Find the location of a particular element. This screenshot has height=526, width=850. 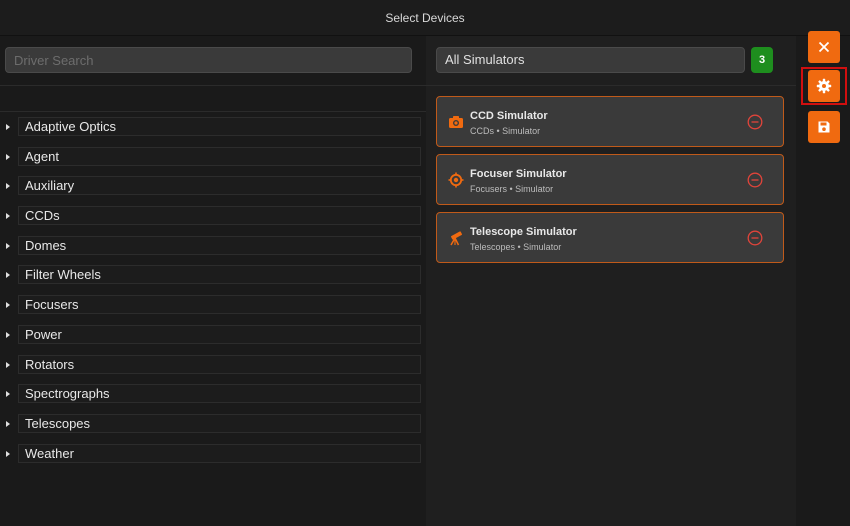

group-label: Telescopes is located at coordinates (219, 423).